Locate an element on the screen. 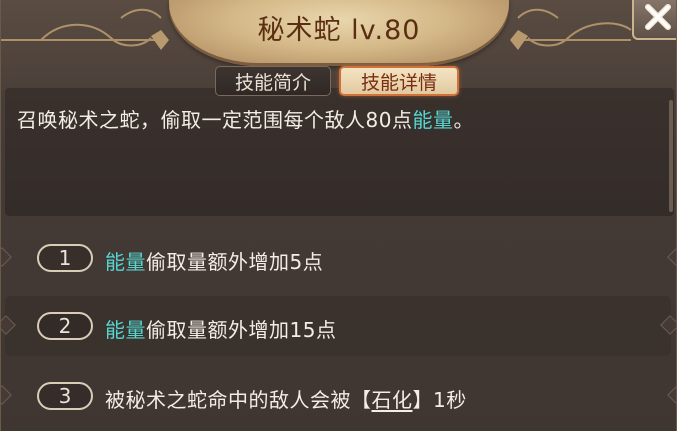 This screenshot has height=431, width=677. upgrade-detail: 被秘术之蛇命中的敌人会被 is located at coordinates (228, 400).